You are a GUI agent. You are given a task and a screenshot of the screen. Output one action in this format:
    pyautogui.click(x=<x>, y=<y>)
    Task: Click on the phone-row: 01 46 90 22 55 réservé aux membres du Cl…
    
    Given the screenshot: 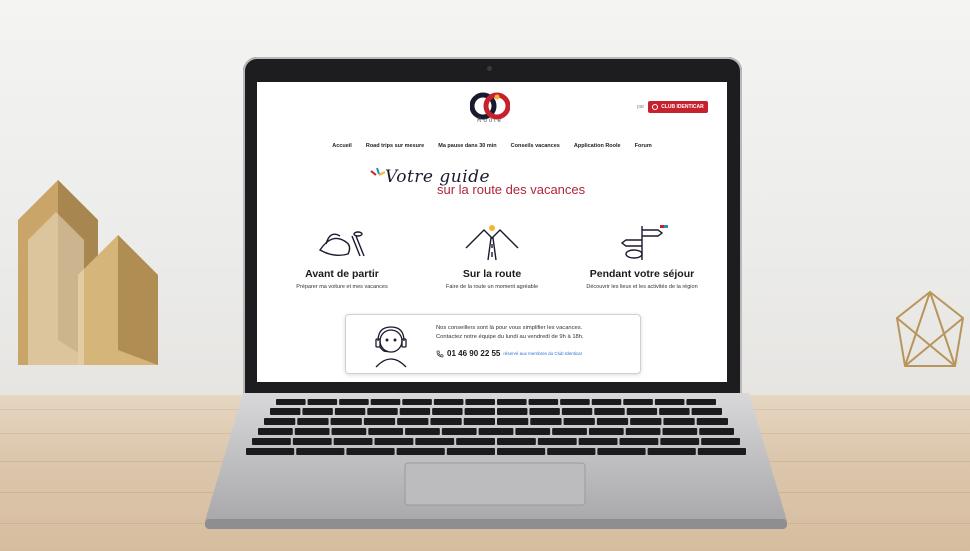 What is the action you would take?
    pyautogui.click(x=509, y=353)
    